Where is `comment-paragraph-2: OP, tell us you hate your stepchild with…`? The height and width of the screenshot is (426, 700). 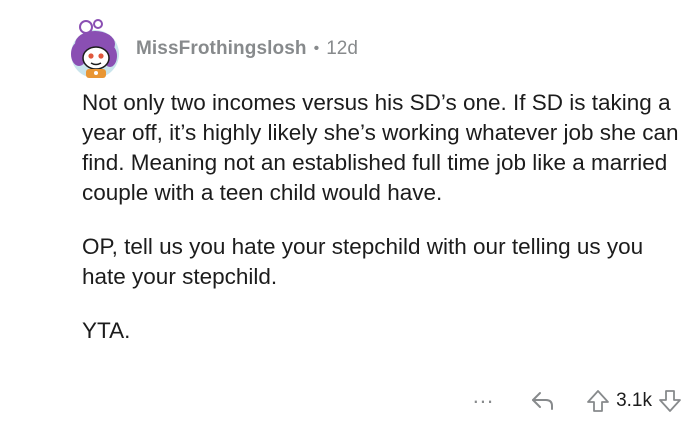
comment-paragraph-2: OP, tell us you hate your stepchild with… is located at coordinates (363, 261).